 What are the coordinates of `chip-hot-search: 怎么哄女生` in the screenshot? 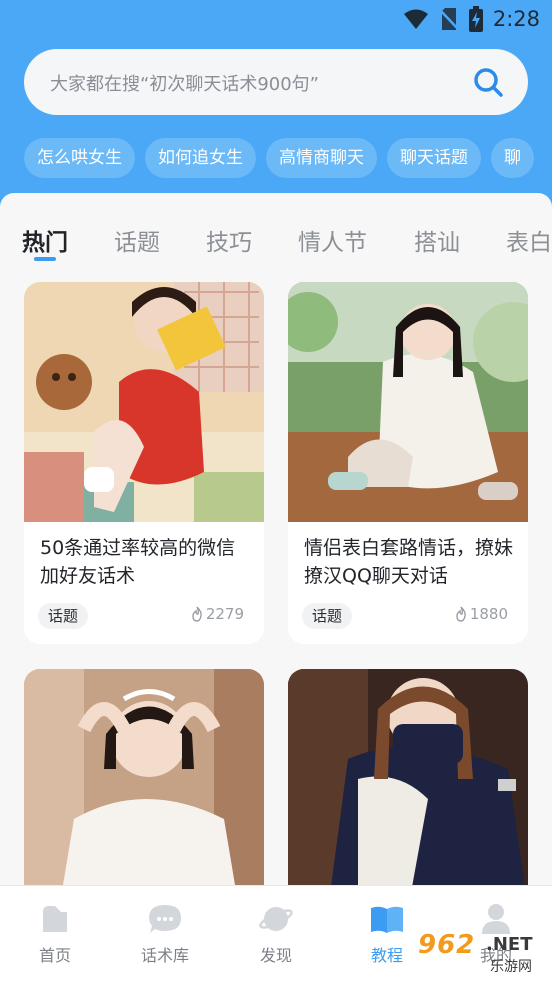 It's located at (79, 158).